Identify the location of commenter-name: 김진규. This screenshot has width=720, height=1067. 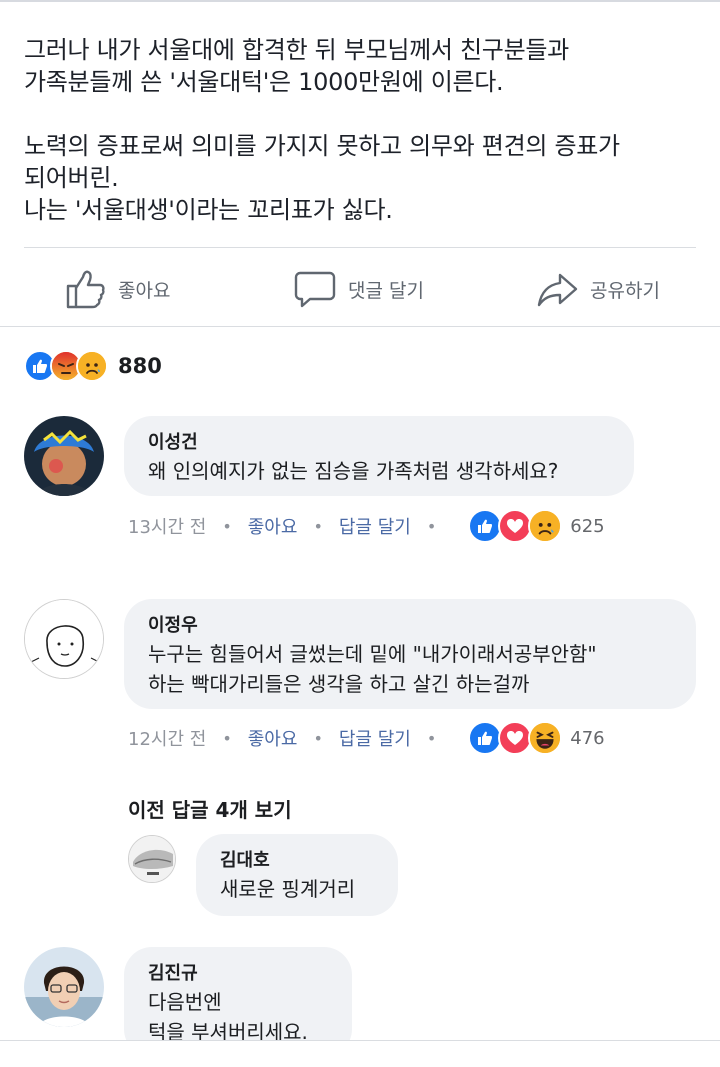
(238, 974).